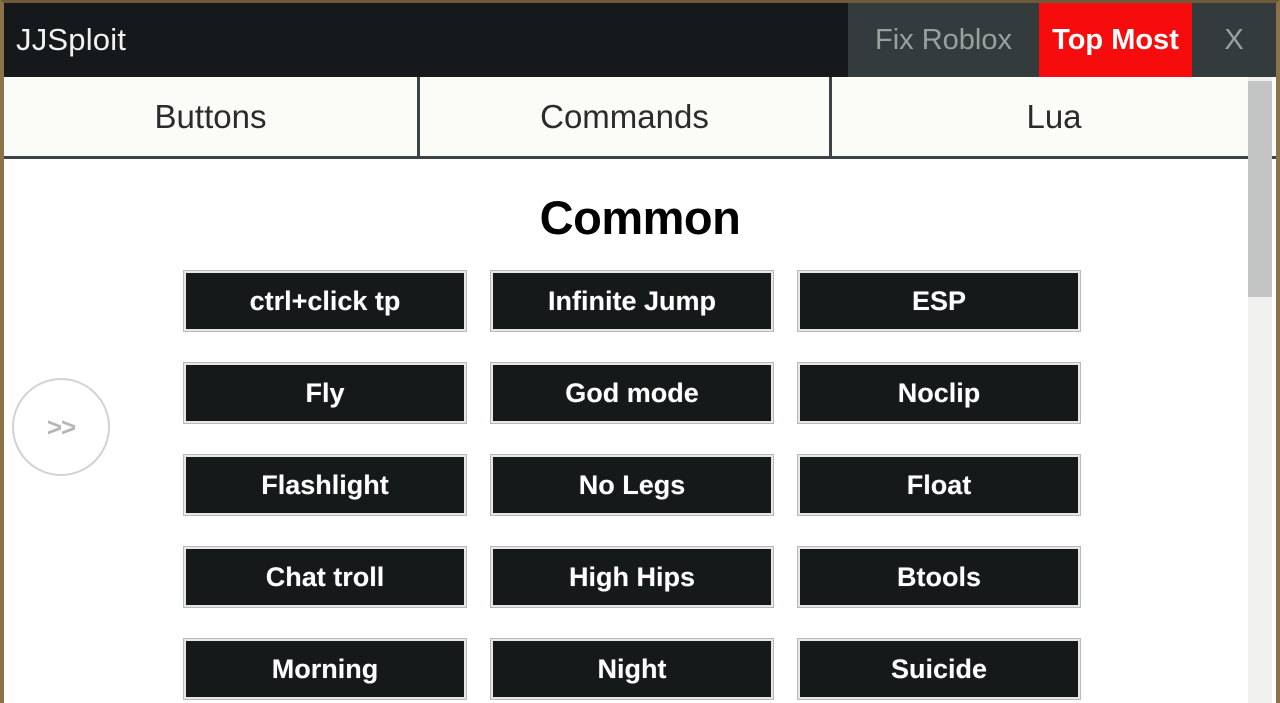  What do you see at coordinates (325, 393) in the screenshot?
I see `action-button: Fly` at bounding box center [325, 393].